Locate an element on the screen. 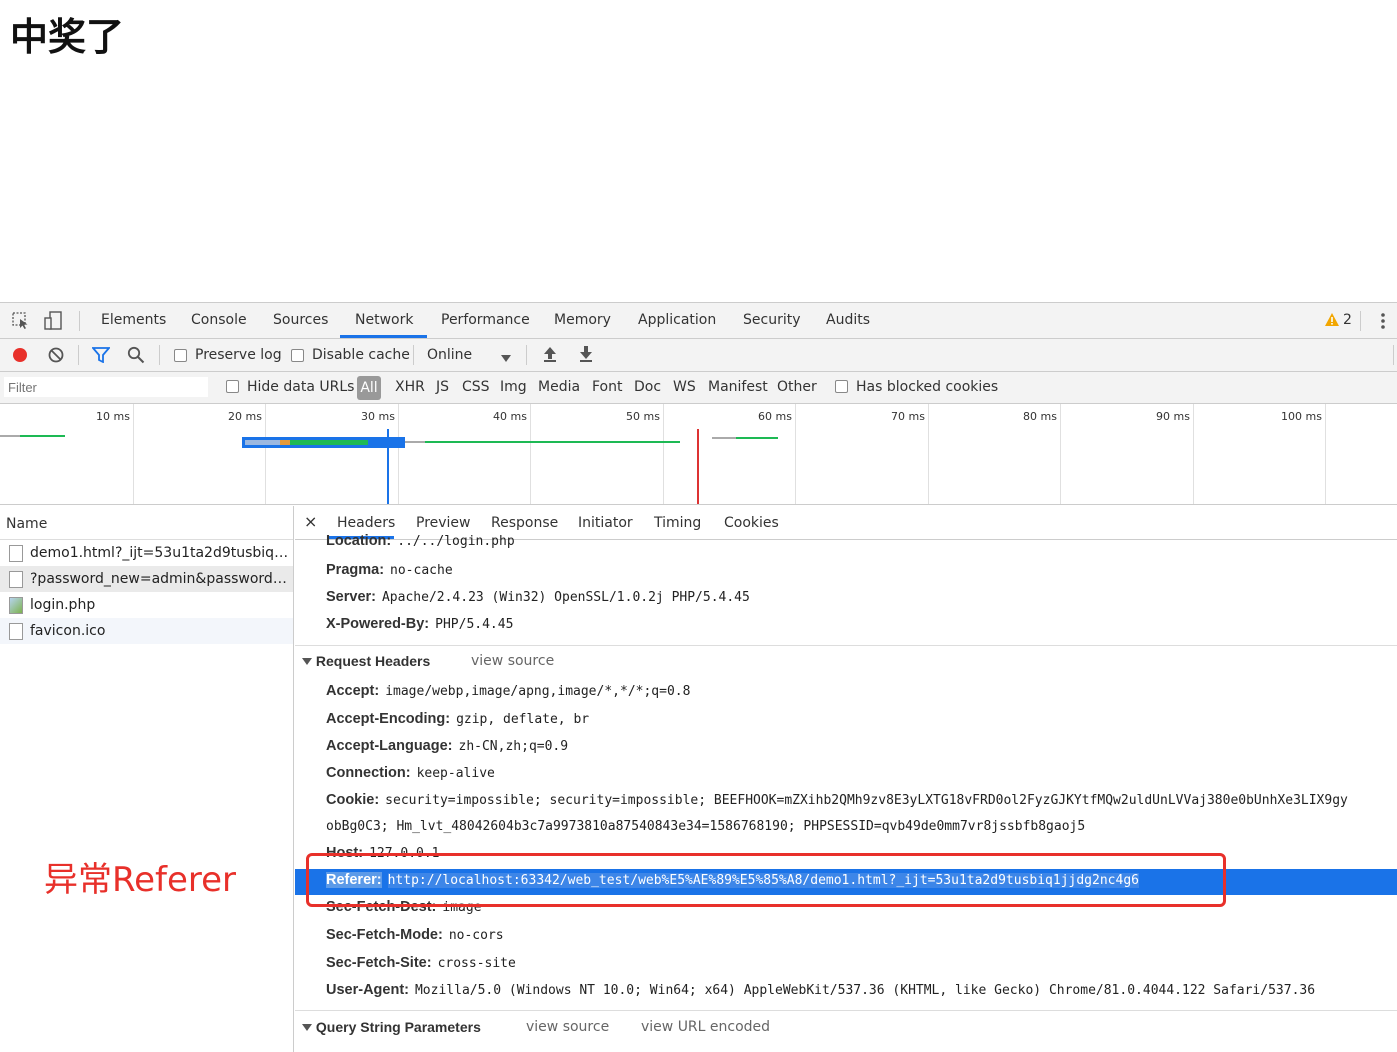  header-row-location: Location: ../../login.php is located at coordinates (420, 541).